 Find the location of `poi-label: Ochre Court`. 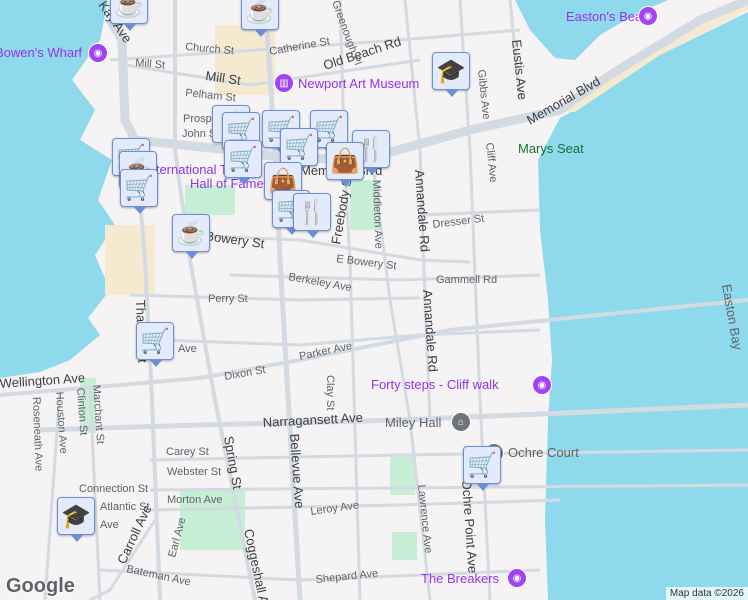

poi-label: Ochre Court is located at coordinates (543, 452).